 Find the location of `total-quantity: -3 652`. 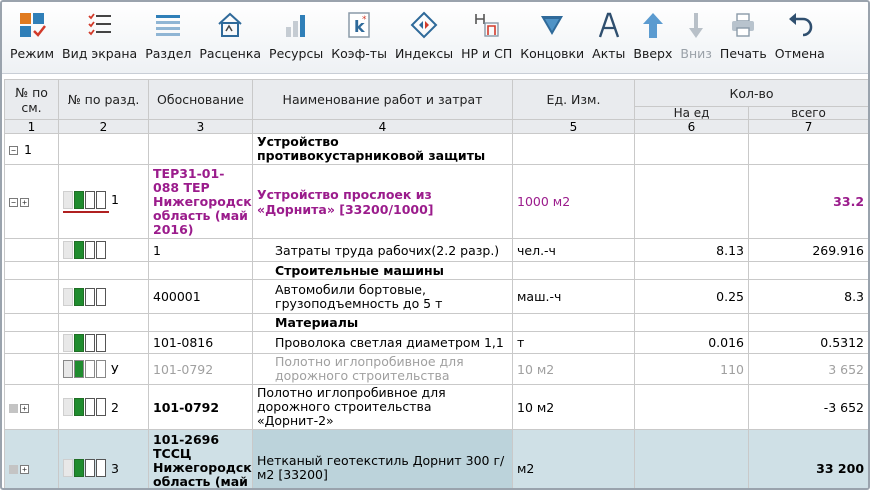

total-quantity: -3 652 is located at coordinates (807, 407).